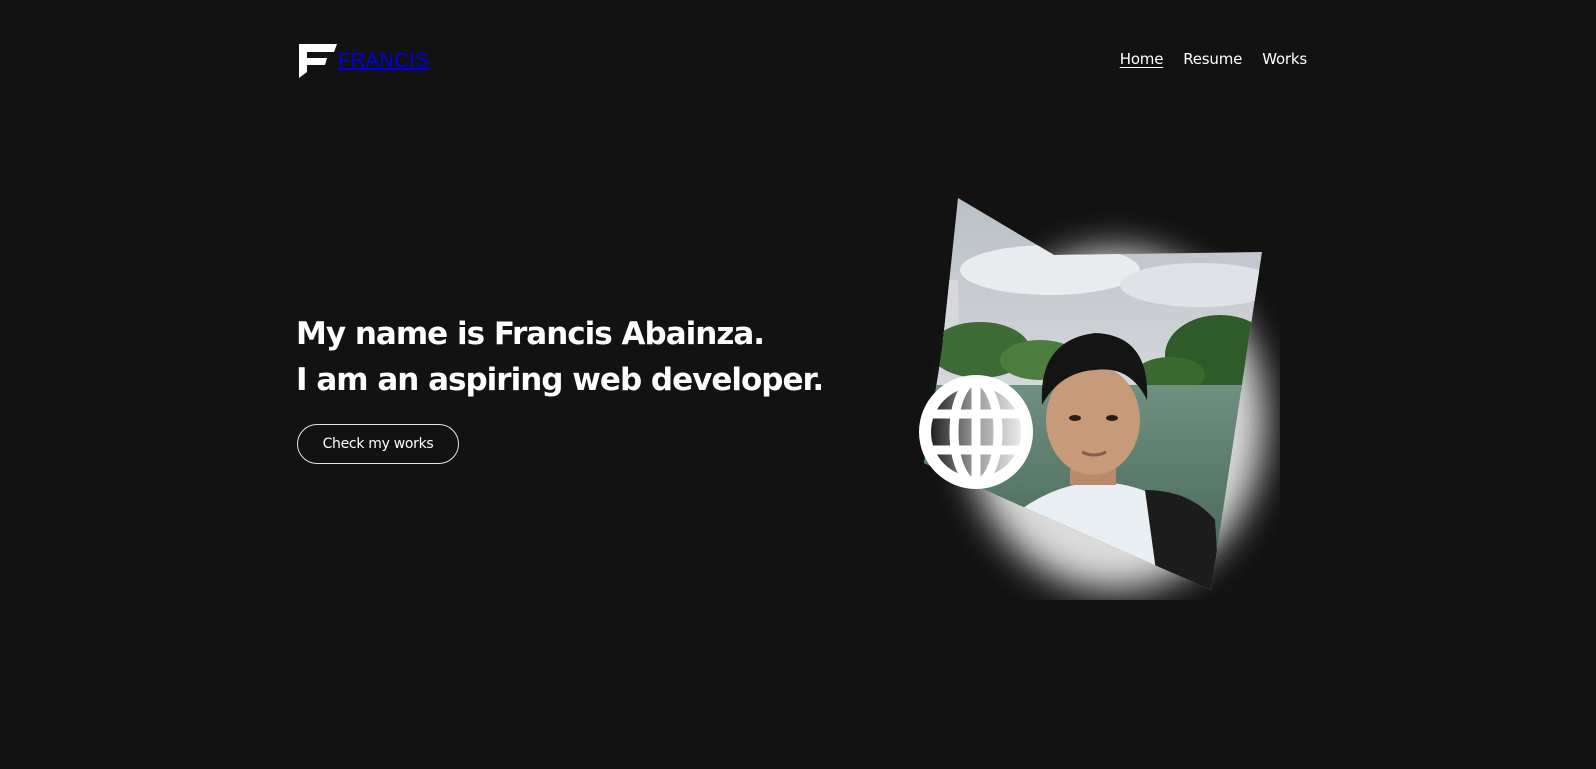  What do you see at coordinates (560, 380) in the screenshot?
I see `hero-line-role: I am an aspiring web developer.` at bounding box center [560, 380].